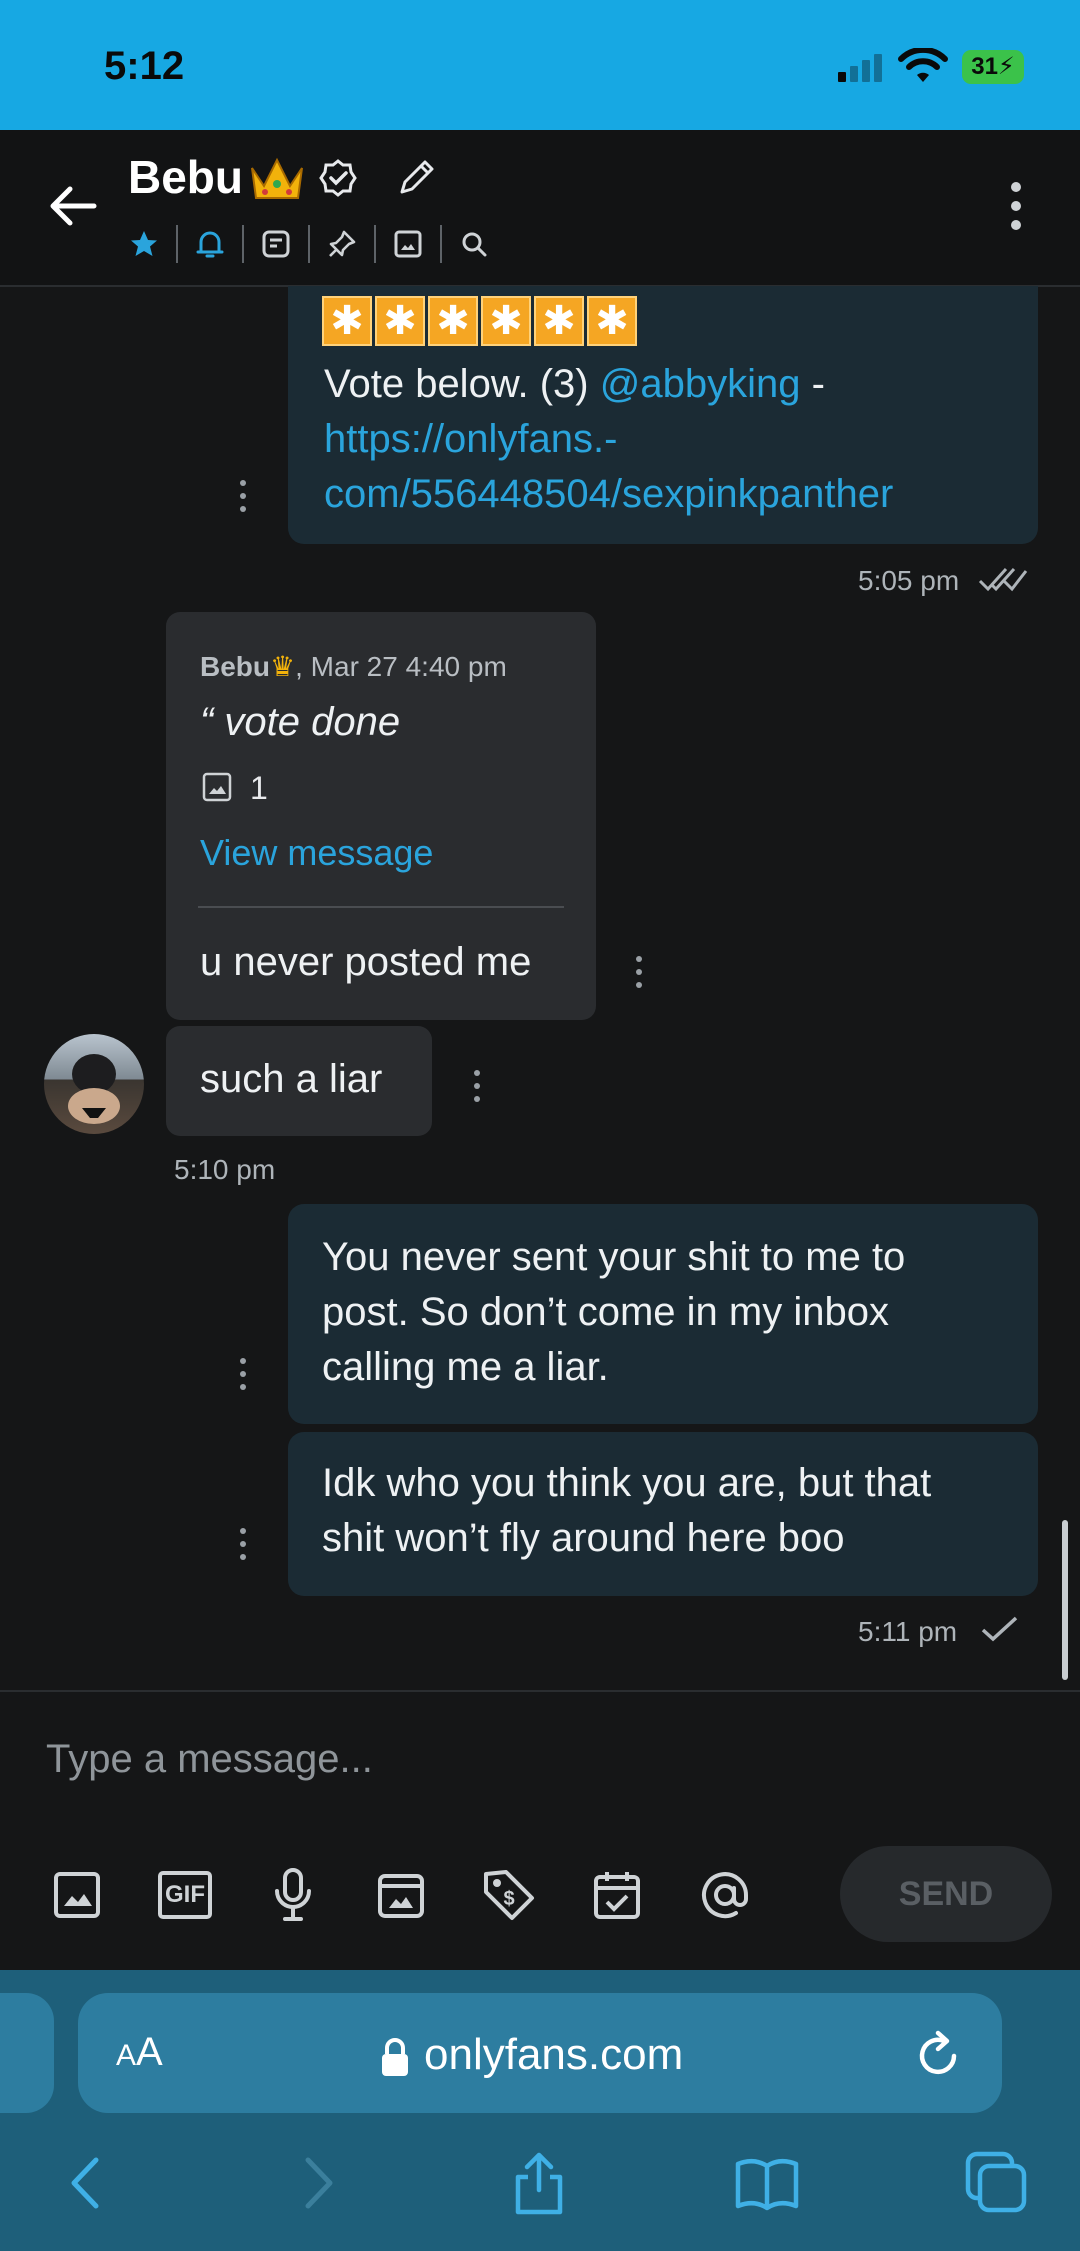 Image resolution: width=1080 pixels, height=2251 pixels. I want to click on tabs-icon, so click(997, 2183).